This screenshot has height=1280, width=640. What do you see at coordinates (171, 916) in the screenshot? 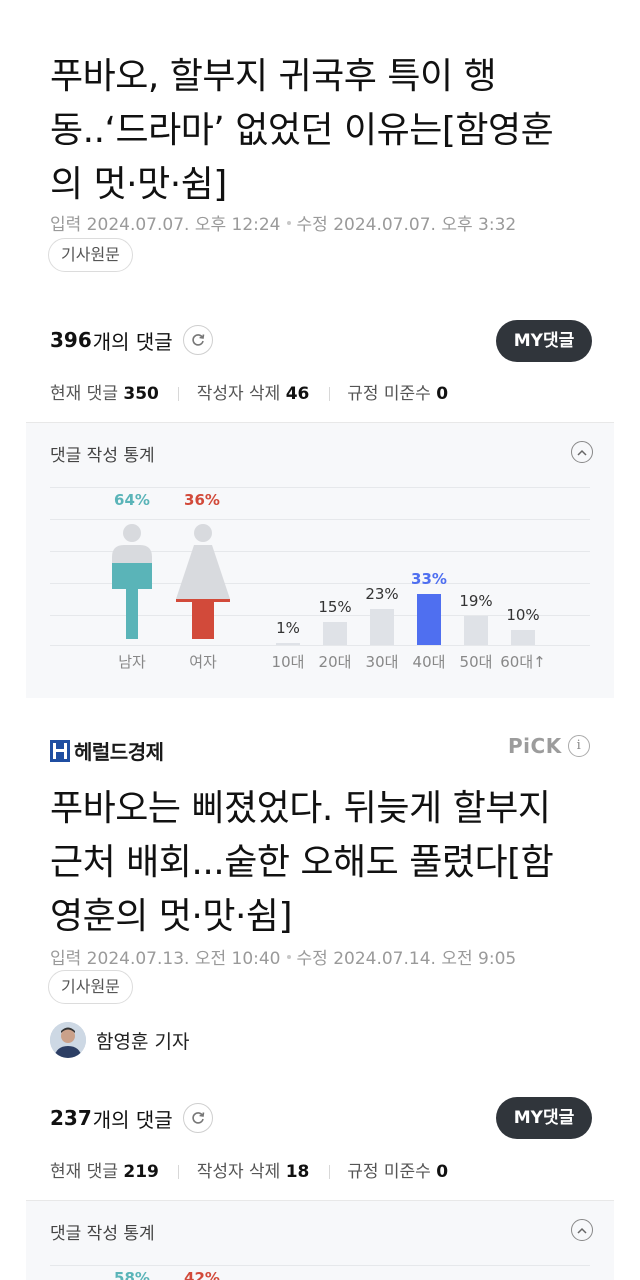
I see `title-line: 영훈의 멋·맛·쉼]` at bounding box center [171, 916].